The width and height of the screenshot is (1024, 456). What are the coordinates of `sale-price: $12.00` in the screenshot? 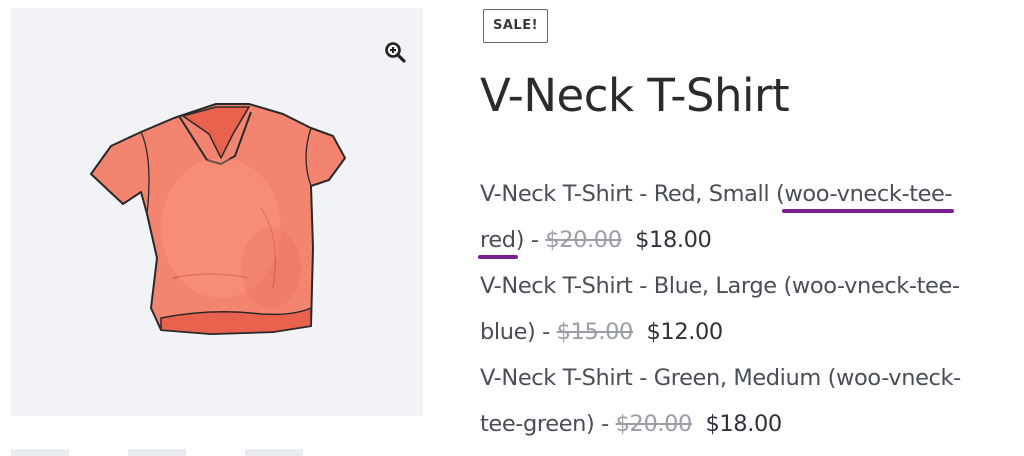 It's located at (684, 332).